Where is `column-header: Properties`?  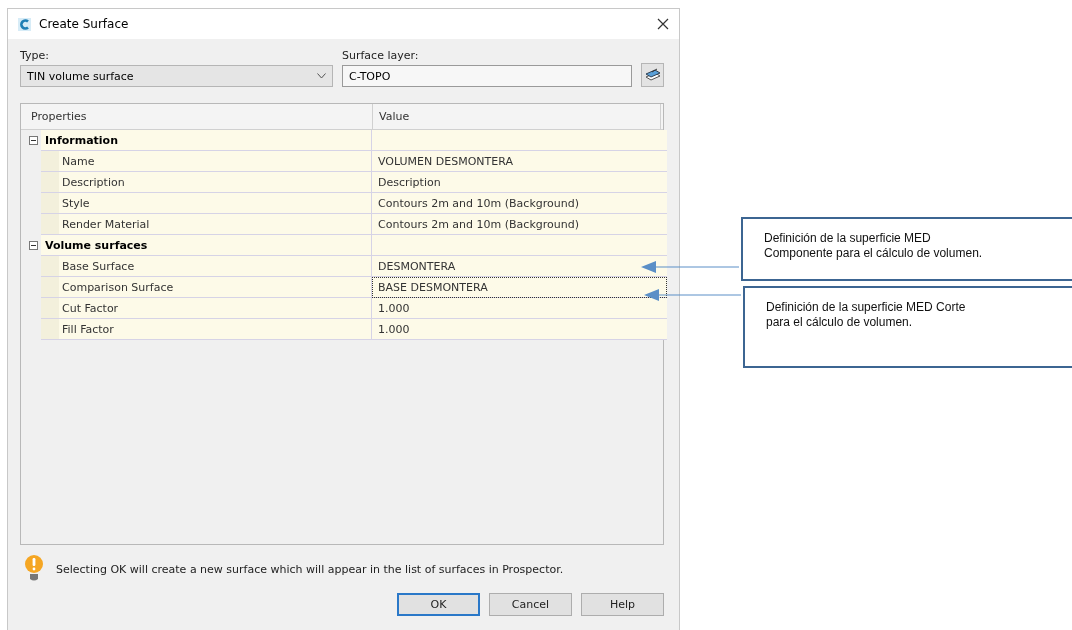
column-header: Properties is located at coordinates (197, 116).